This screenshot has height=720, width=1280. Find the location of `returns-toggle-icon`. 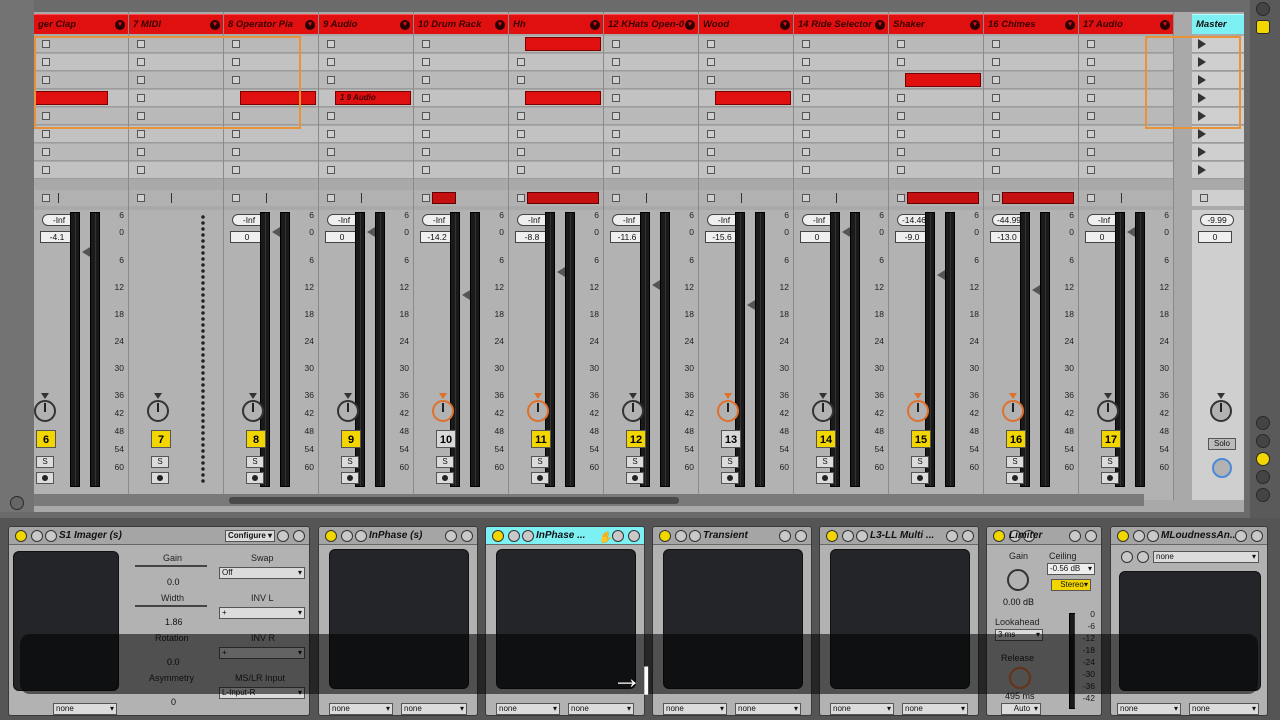

returns-toggle-icon is located at coordinates (1263, 459).